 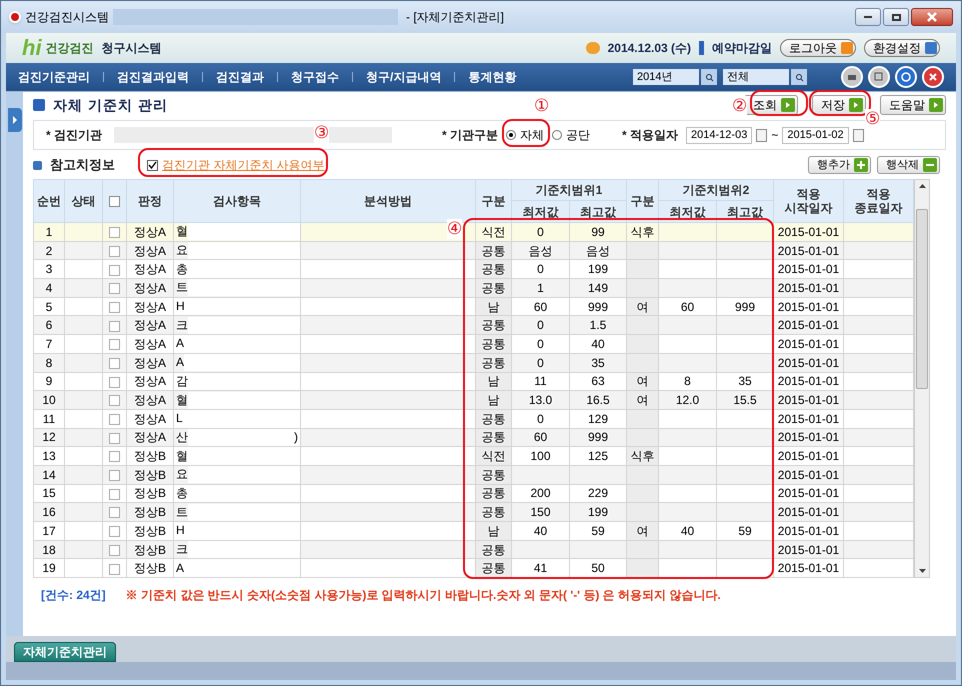 I want to click on help-button: 도움말, so click(x=913, y=105).